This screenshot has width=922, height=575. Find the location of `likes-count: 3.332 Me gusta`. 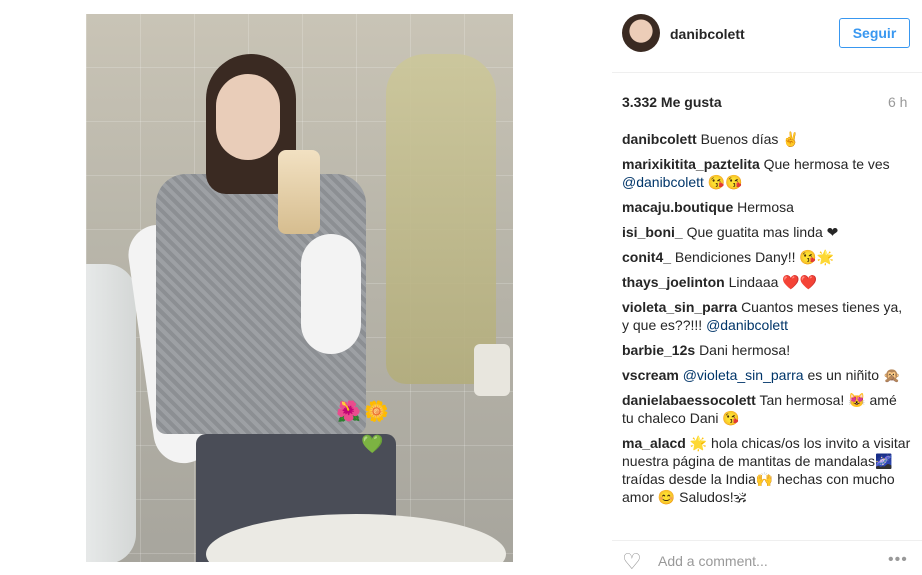

likes-count: 3.332 Me gusta is located at coordinates (672, 102).